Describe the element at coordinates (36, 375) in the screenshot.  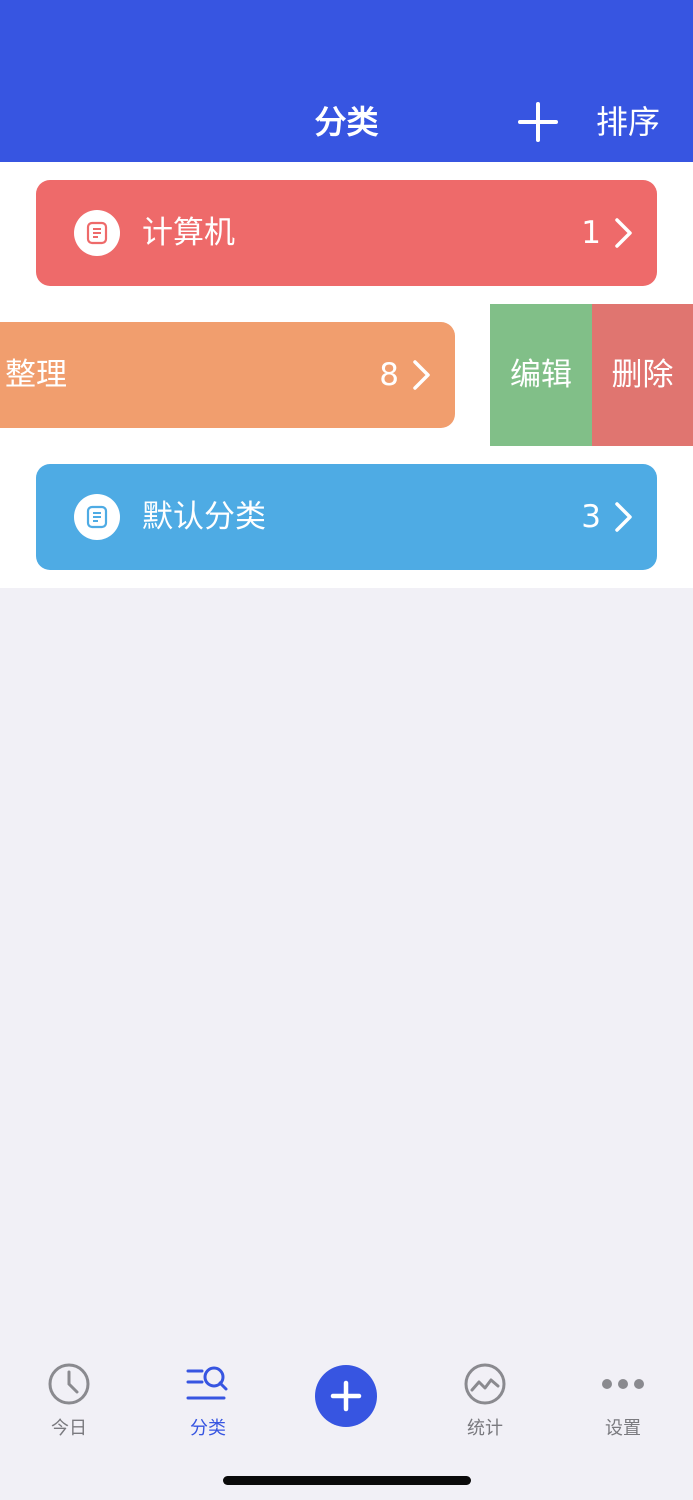
I see `category-name: 整理` at that location.